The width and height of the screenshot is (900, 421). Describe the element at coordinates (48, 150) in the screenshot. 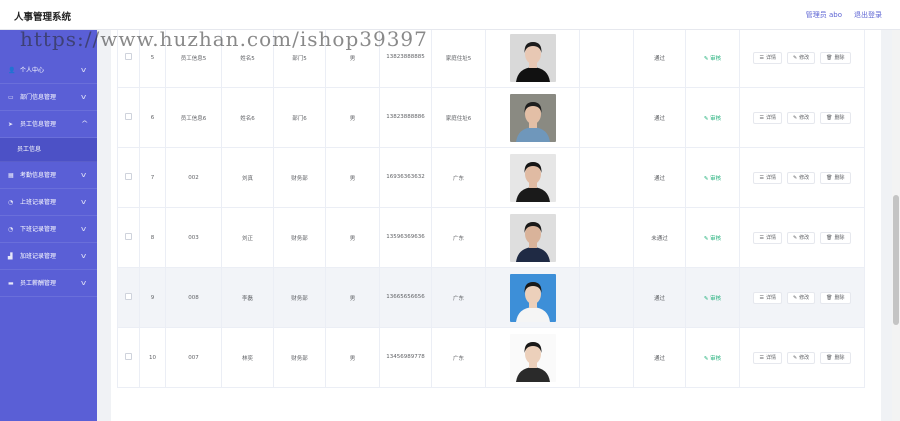

I see `sidebar-subitem-employee-info: 员工信息` at that location.